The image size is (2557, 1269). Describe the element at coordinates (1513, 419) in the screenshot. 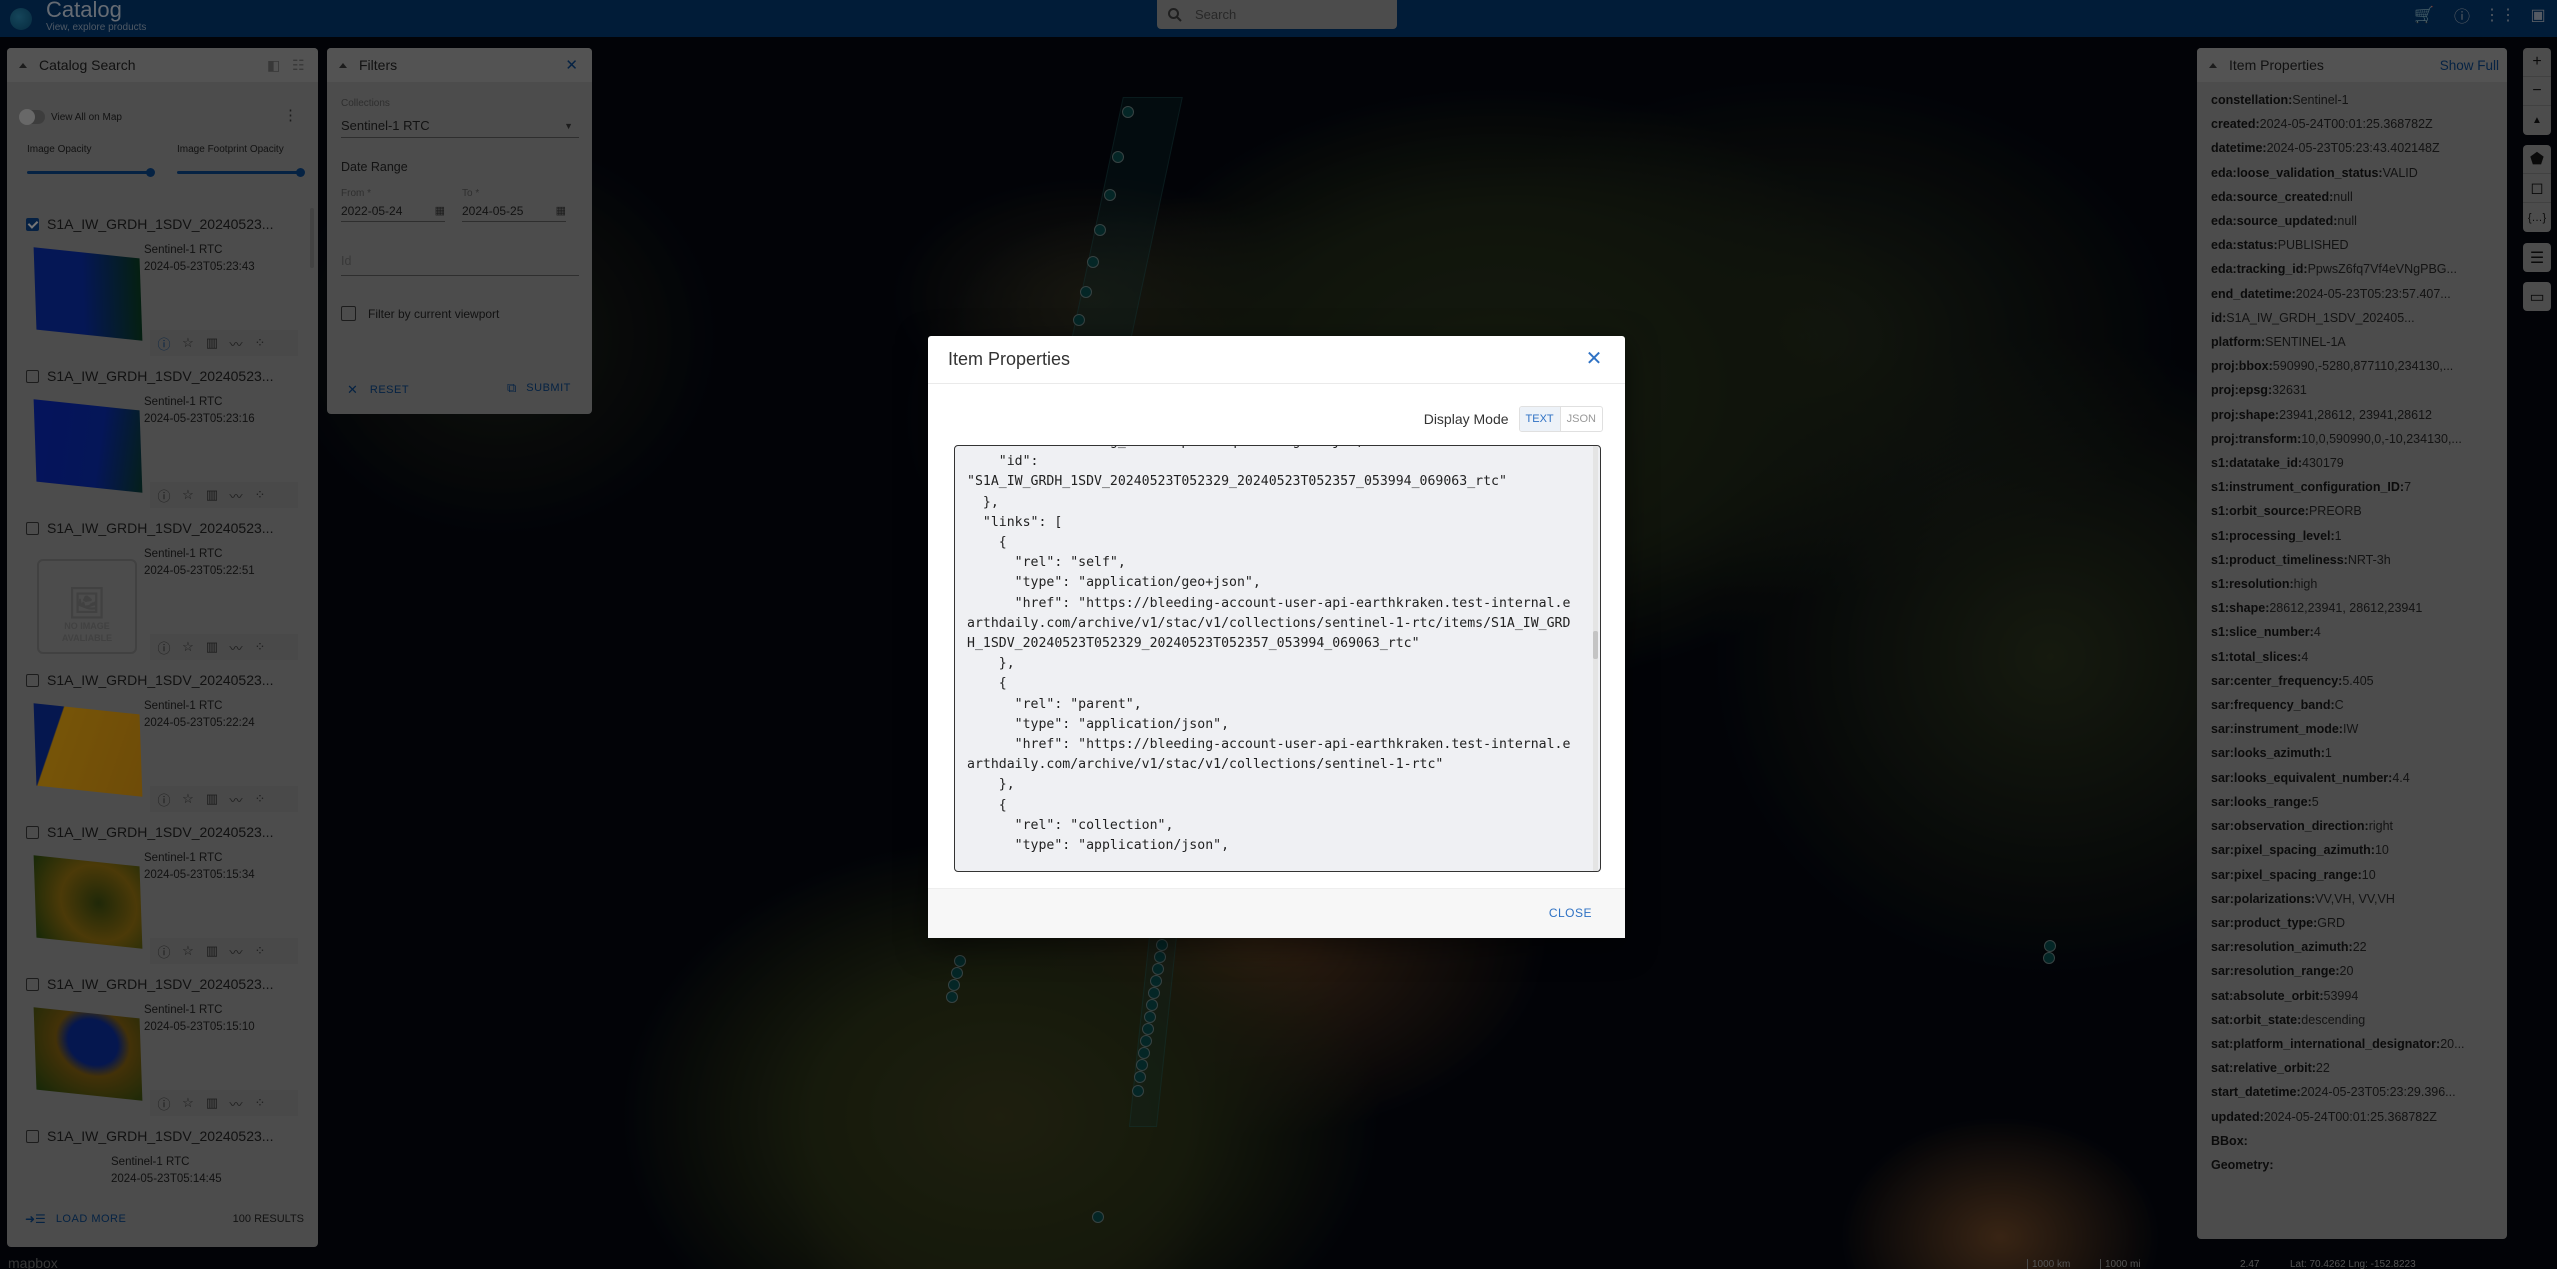

I see `display-mode-switch: Display Mode TEXT JSON` at that location.